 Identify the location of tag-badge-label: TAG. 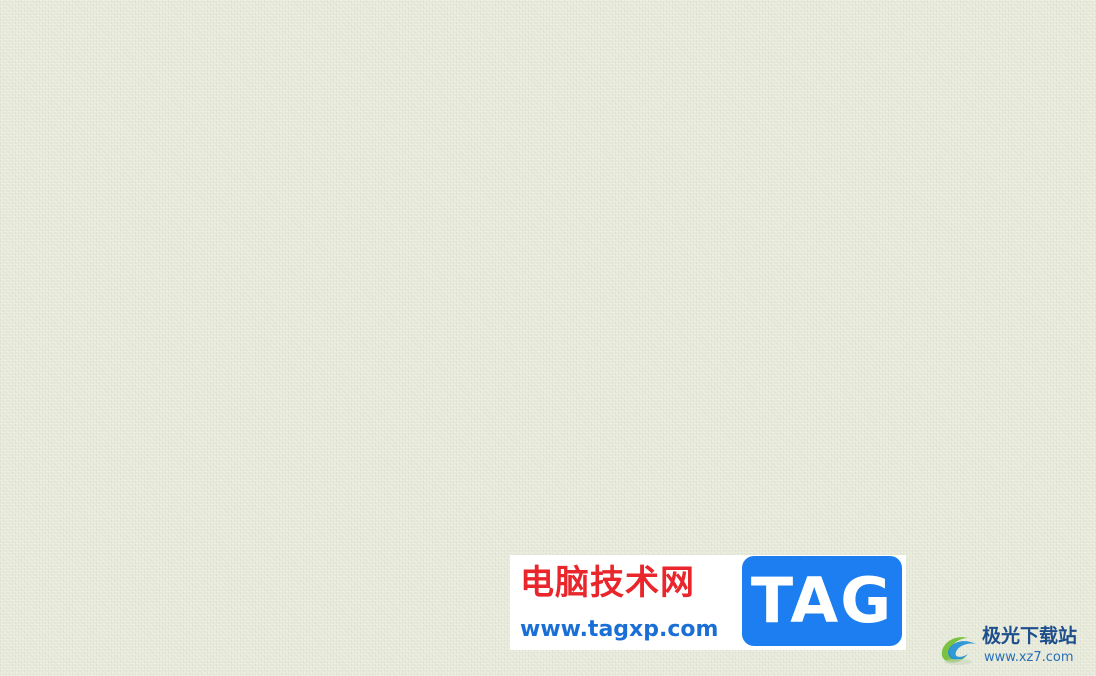
(822, 600).